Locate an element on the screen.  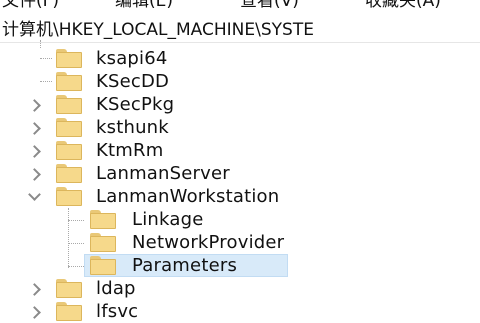
tree-item-linkage: Linkage is located at coordinates (240, 219).